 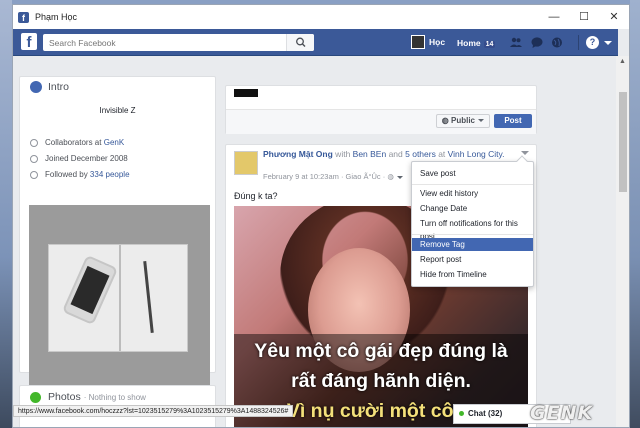 What do you see at coordinates (537, 42) in the screenshot?
I see `messages-icon` at bounding box center [537, 42].